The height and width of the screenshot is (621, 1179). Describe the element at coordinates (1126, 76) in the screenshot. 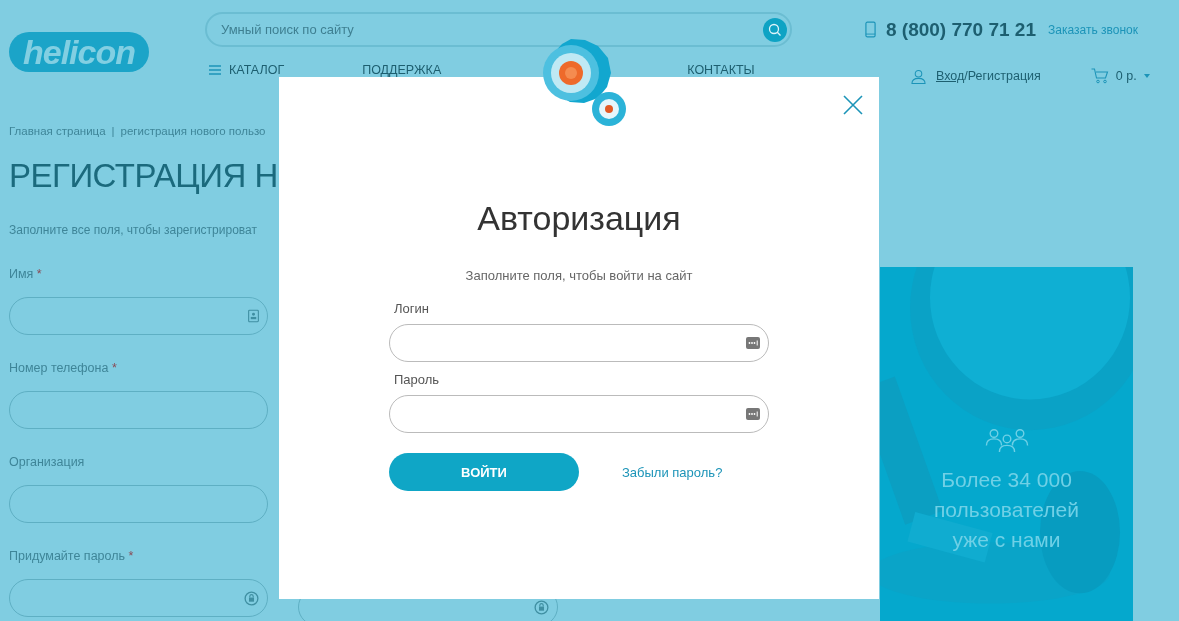

I see `cart-total: 0 р.` at that location.